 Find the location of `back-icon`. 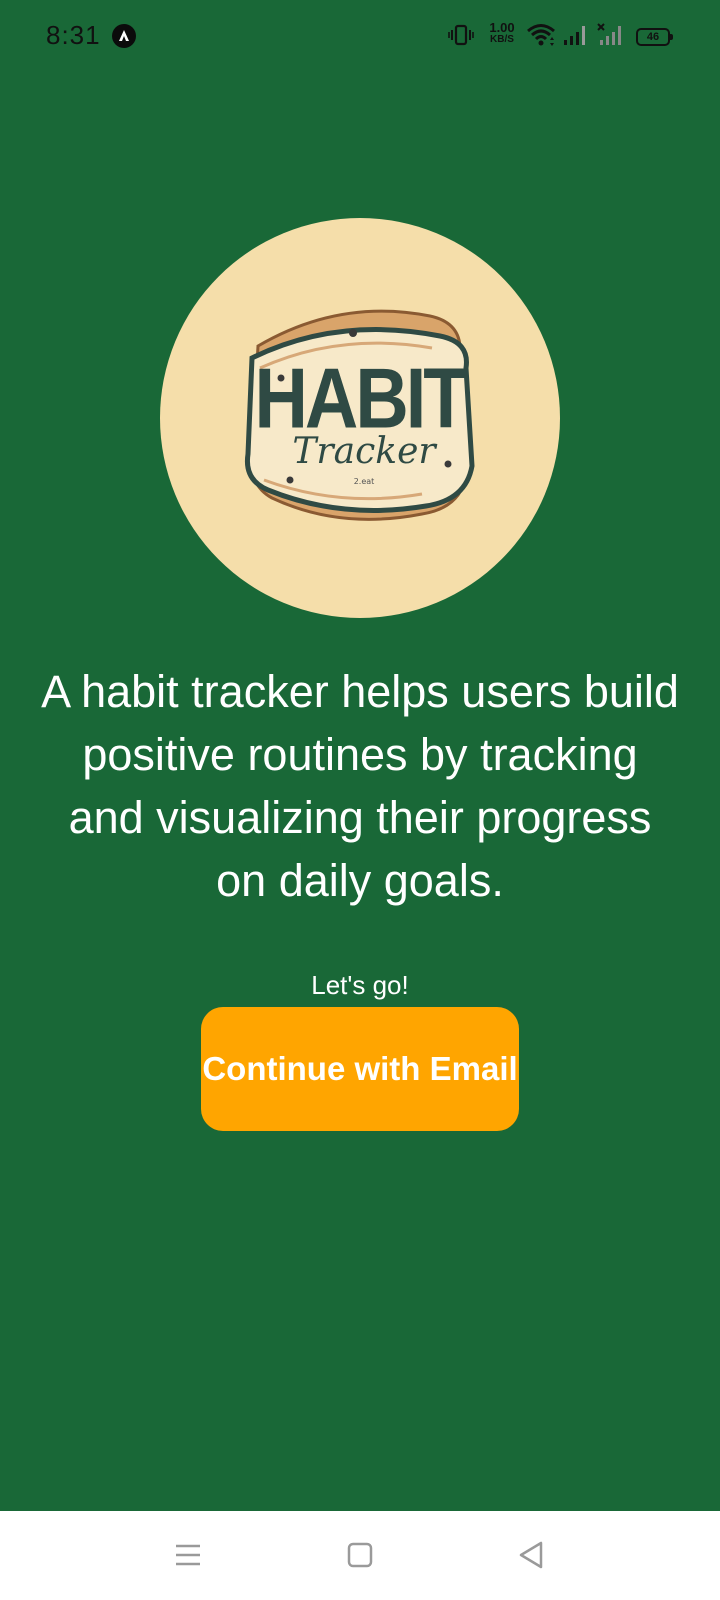

back-icon is located at coordinates (532, 1555).